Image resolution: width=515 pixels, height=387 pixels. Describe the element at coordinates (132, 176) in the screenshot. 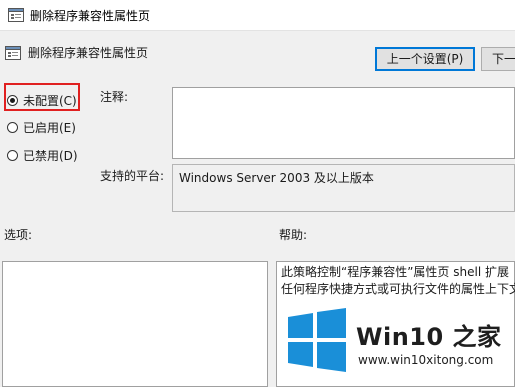

I see `platform-label: 支持的平台:` at that location.